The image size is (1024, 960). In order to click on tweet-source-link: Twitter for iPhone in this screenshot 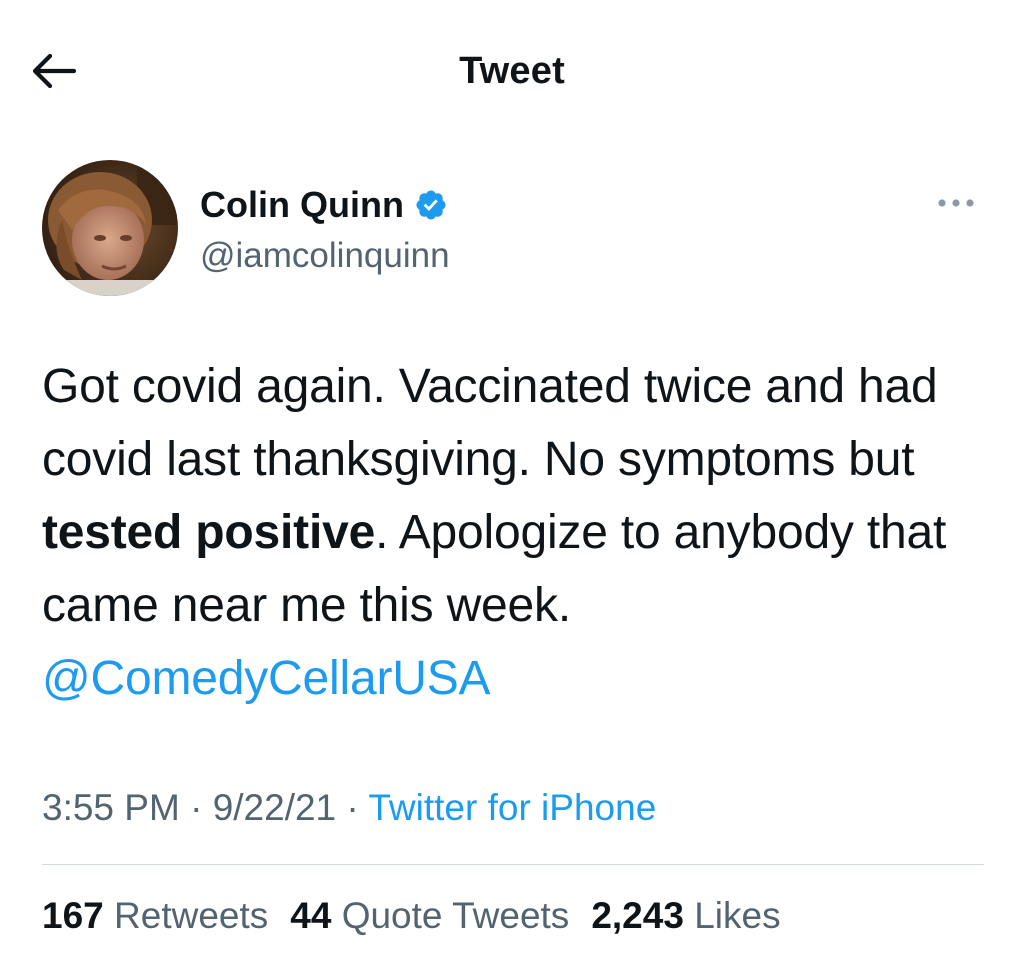, I will do `click(512, 807)`.